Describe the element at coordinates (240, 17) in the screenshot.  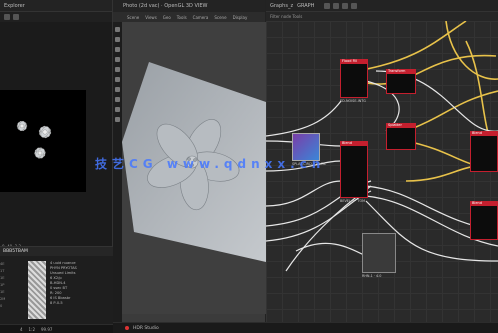
I see `menu-item: Display` at that location.